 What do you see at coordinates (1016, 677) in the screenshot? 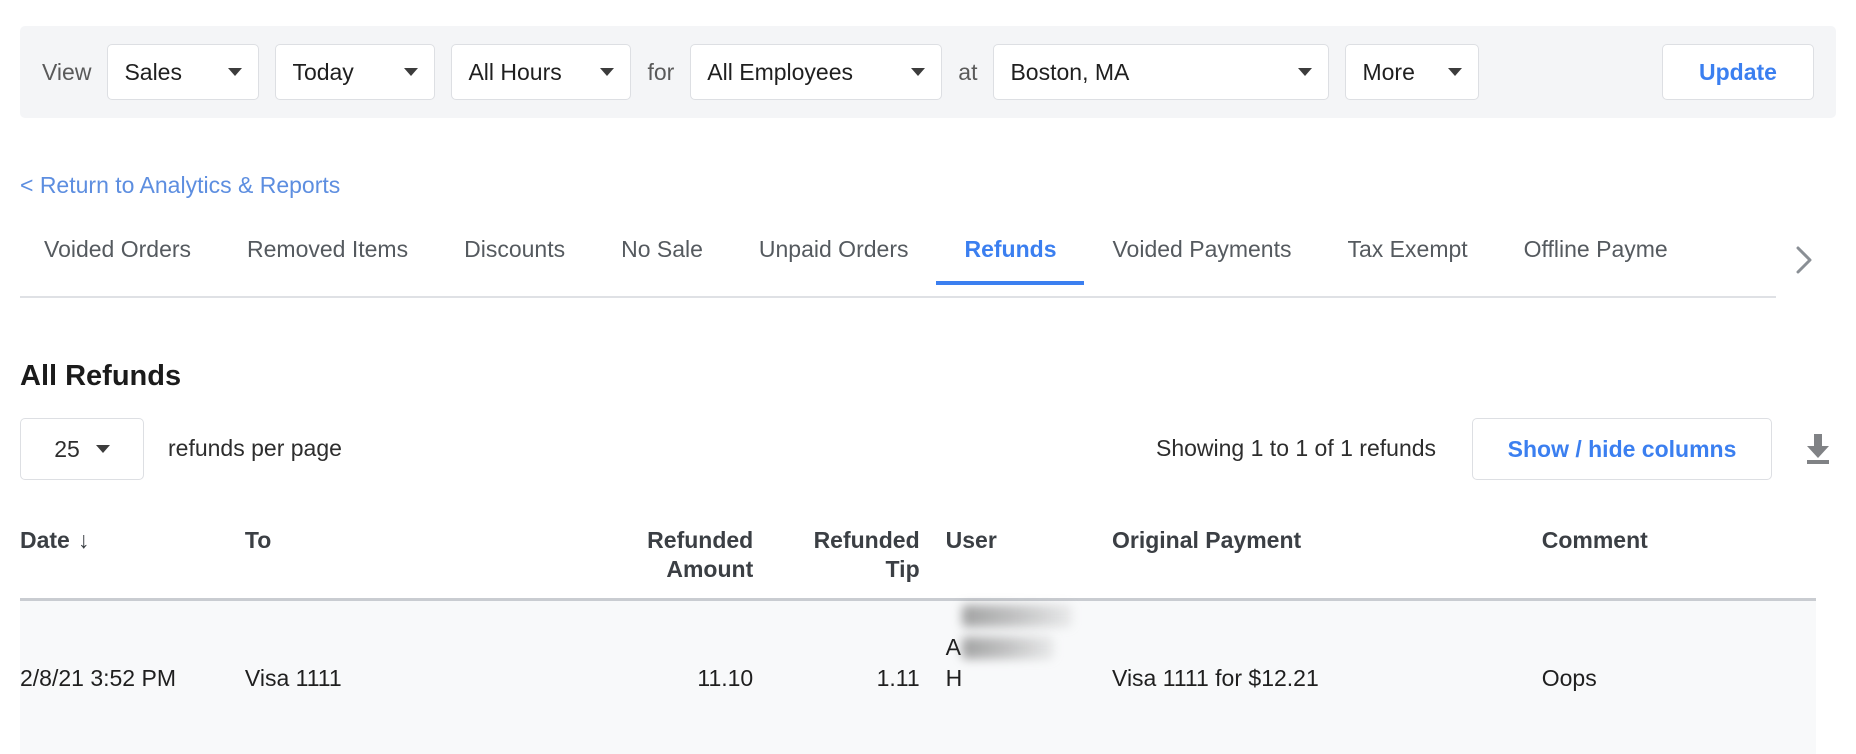
I see `cell-user: A H` at bounding box center [1016, 677].